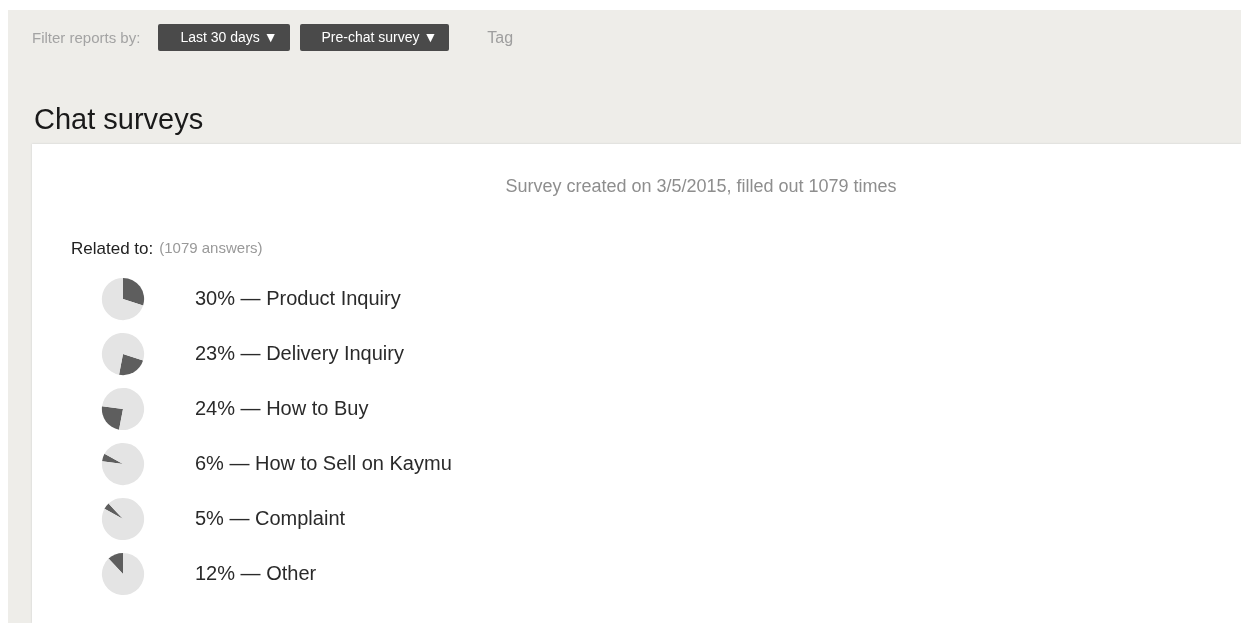 The width and height of the screenshot is (1241, 623). What do you see at coordinates (119, 119) in the screenshot?
I see `page-title: Chat surveys` at bounding box center [119, 119].